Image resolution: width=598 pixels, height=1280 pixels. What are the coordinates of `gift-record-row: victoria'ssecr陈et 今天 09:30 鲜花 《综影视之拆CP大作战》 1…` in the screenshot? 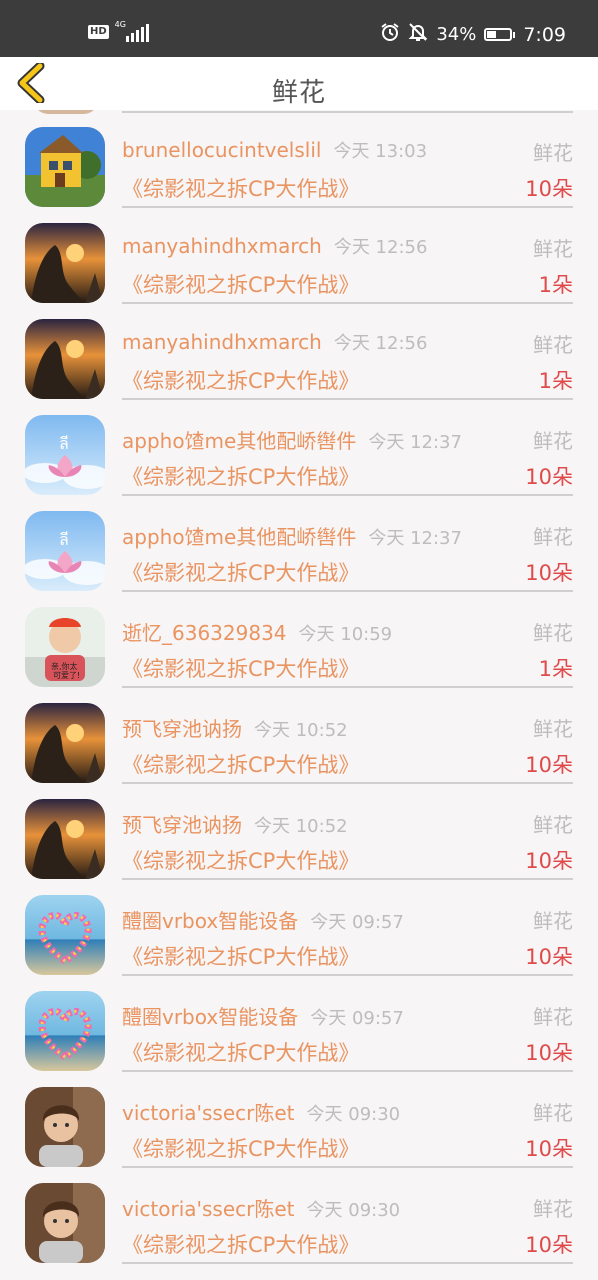 It's located at (299, 1119).